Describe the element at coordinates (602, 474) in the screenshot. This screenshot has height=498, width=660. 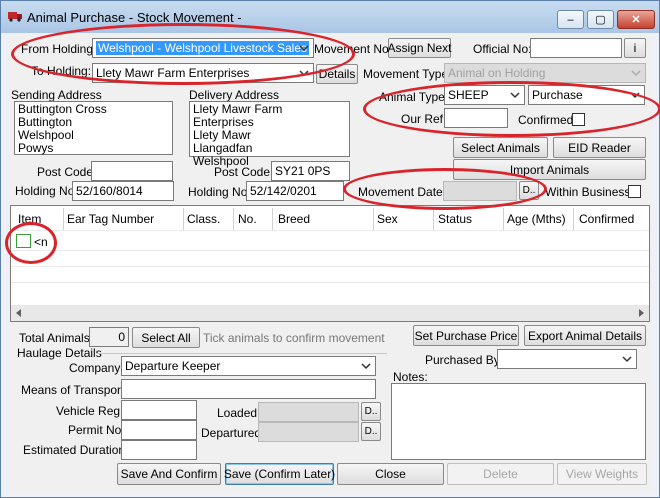
I see `view-weights-button: View Weights` at that location.